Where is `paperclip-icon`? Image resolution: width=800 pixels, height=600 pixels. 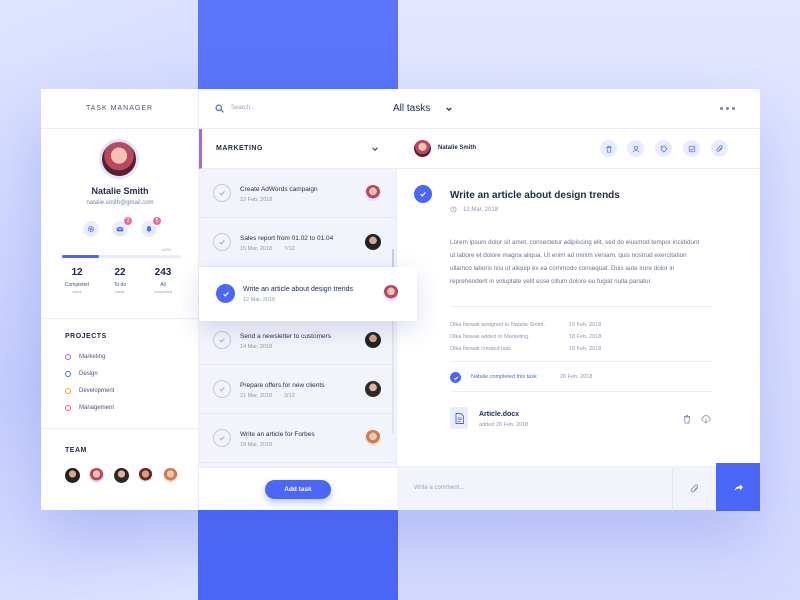
paperclip-icon is located at coordinates (719, 148).